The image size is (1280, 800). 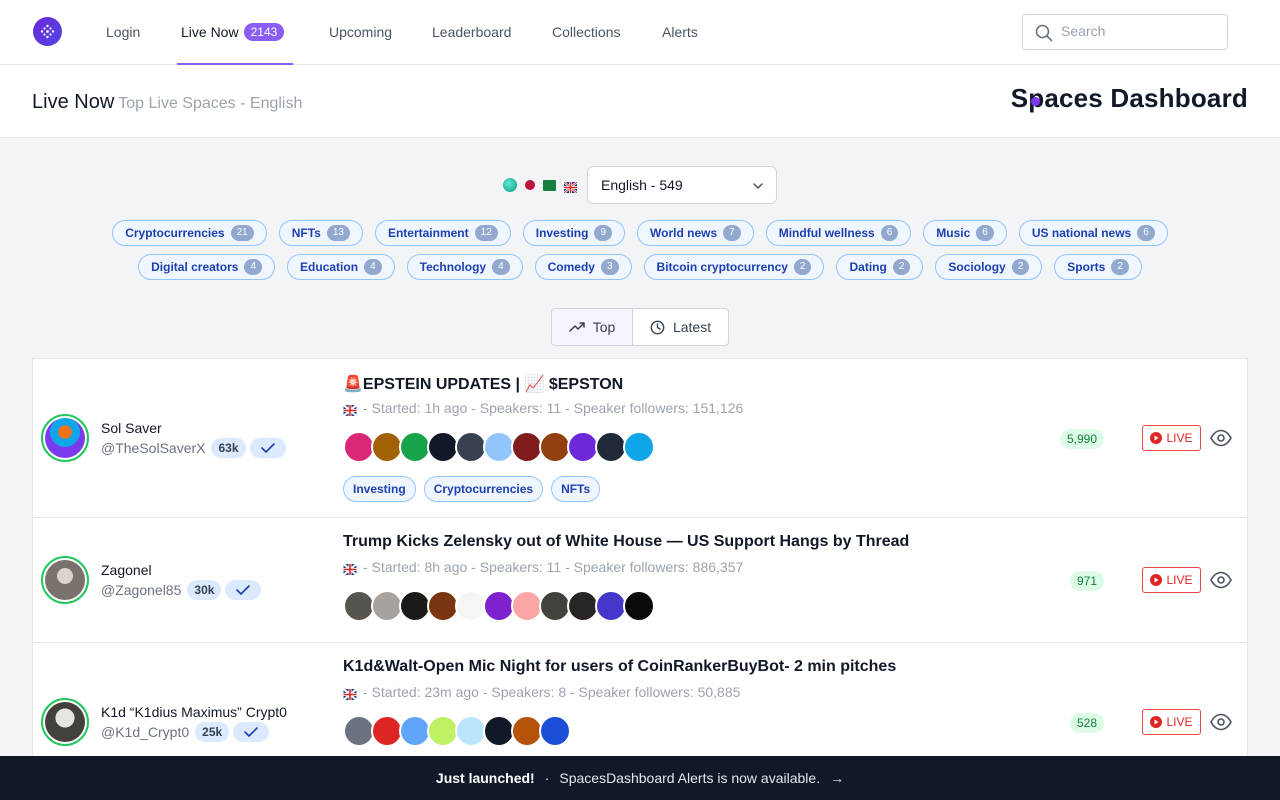 I want to click on page-title-text: Live Now, so click(x=73, y=102).